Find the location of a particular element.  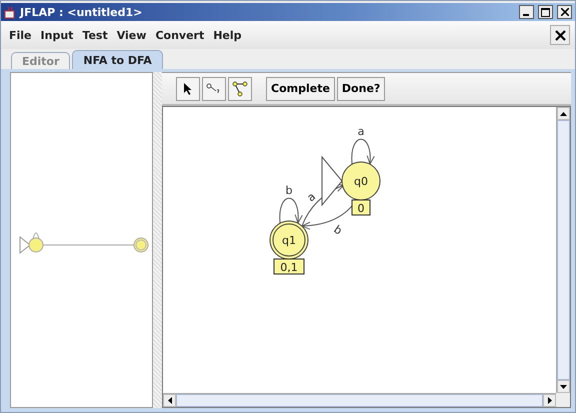

expand-state-button is located at coordinates (214, 88).